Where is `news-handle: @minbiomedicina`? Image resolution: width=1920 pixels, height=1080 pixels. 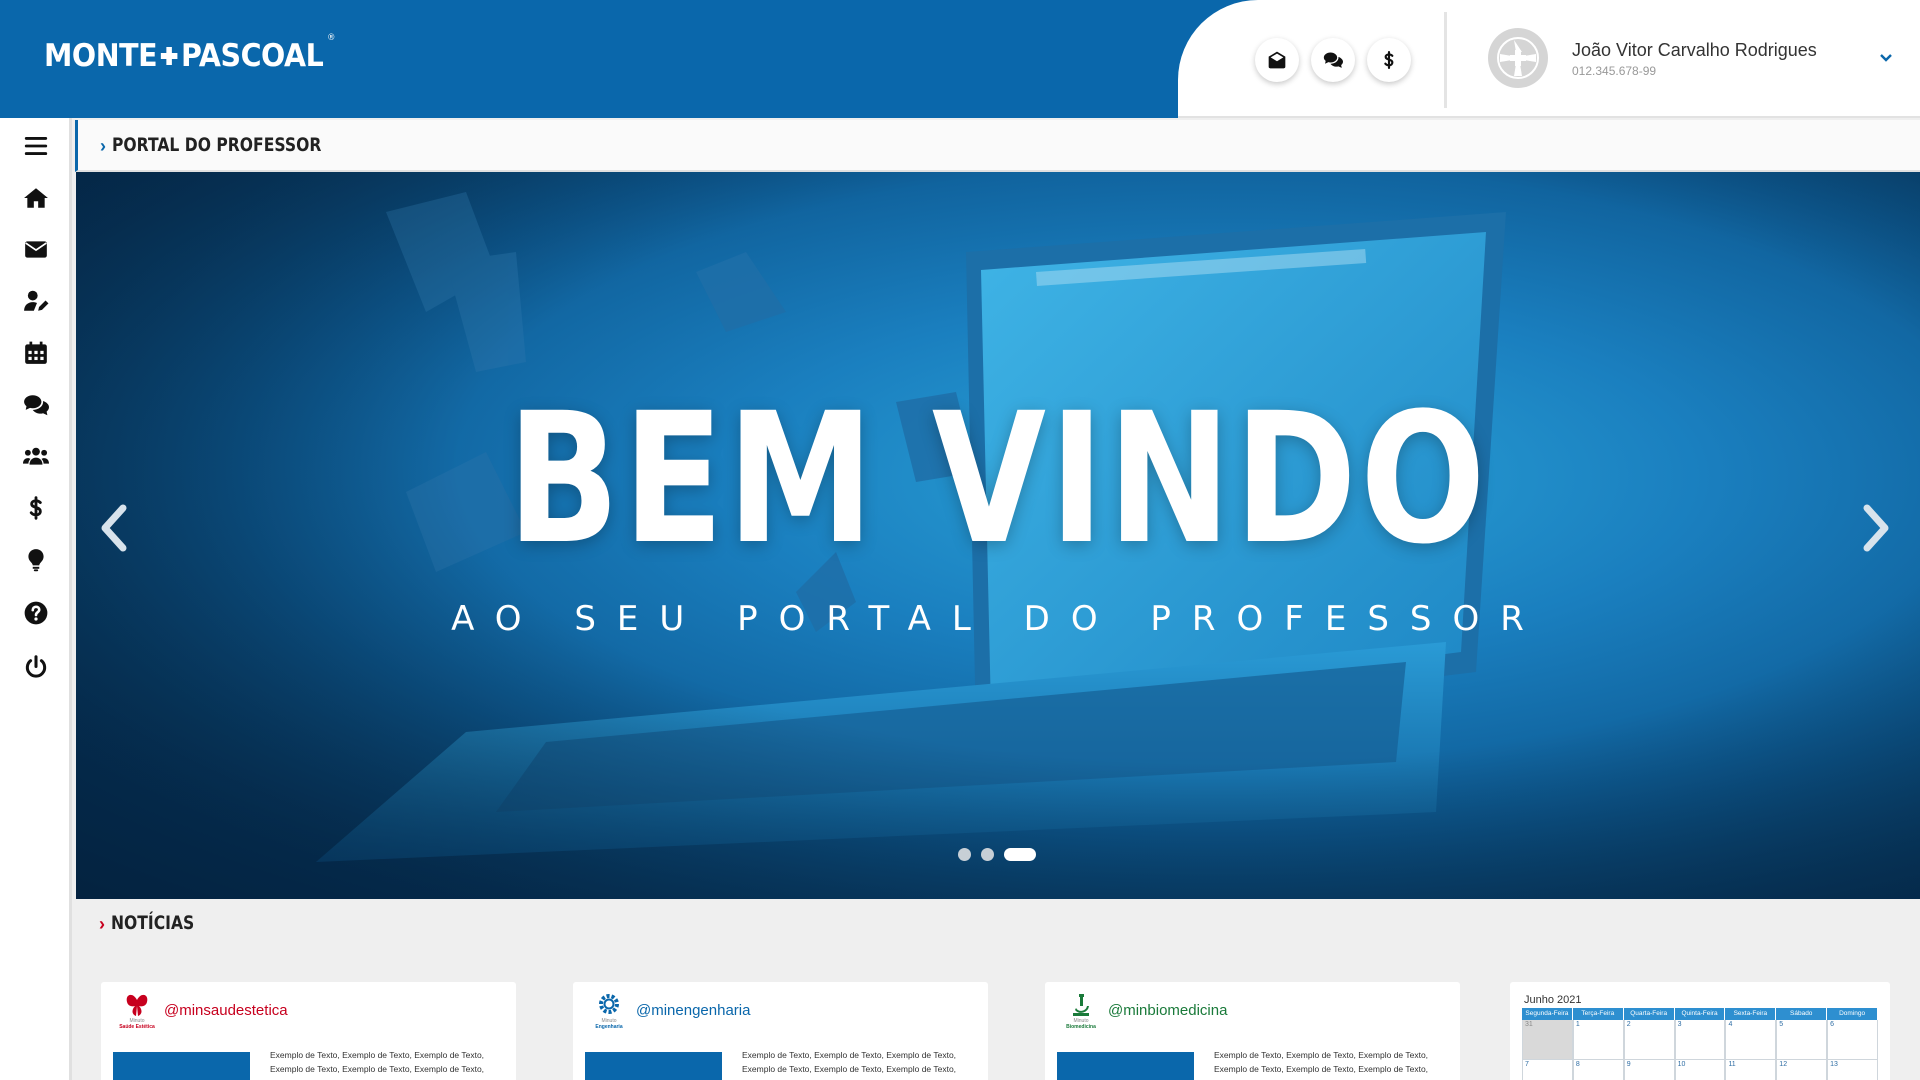 news-handle: @minbiomedicina is located at coordinates (1167, 1010).